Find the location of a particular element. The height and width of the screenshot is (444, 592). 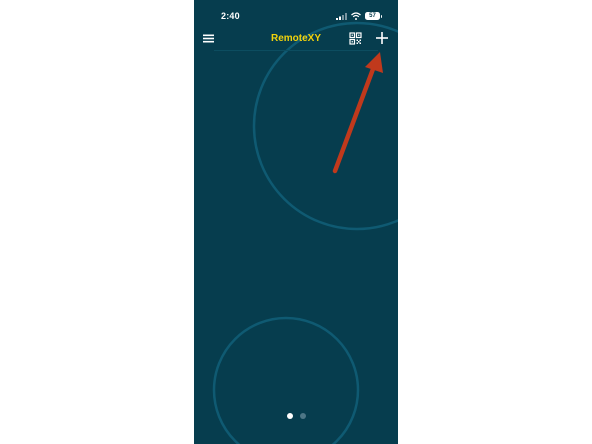

decorative-ring-lower is located at coordinates (286, 380).